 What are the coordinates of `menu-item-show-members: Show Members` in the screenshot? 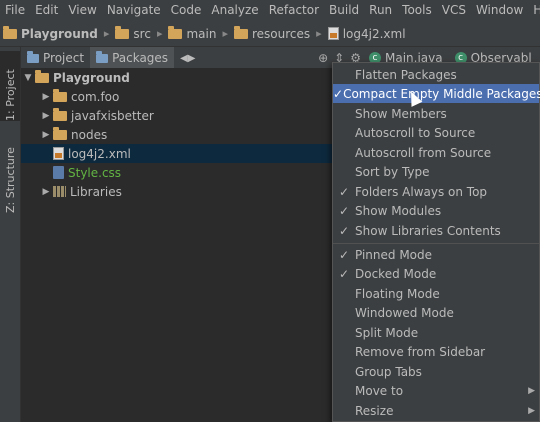 It's located at (436, 113).